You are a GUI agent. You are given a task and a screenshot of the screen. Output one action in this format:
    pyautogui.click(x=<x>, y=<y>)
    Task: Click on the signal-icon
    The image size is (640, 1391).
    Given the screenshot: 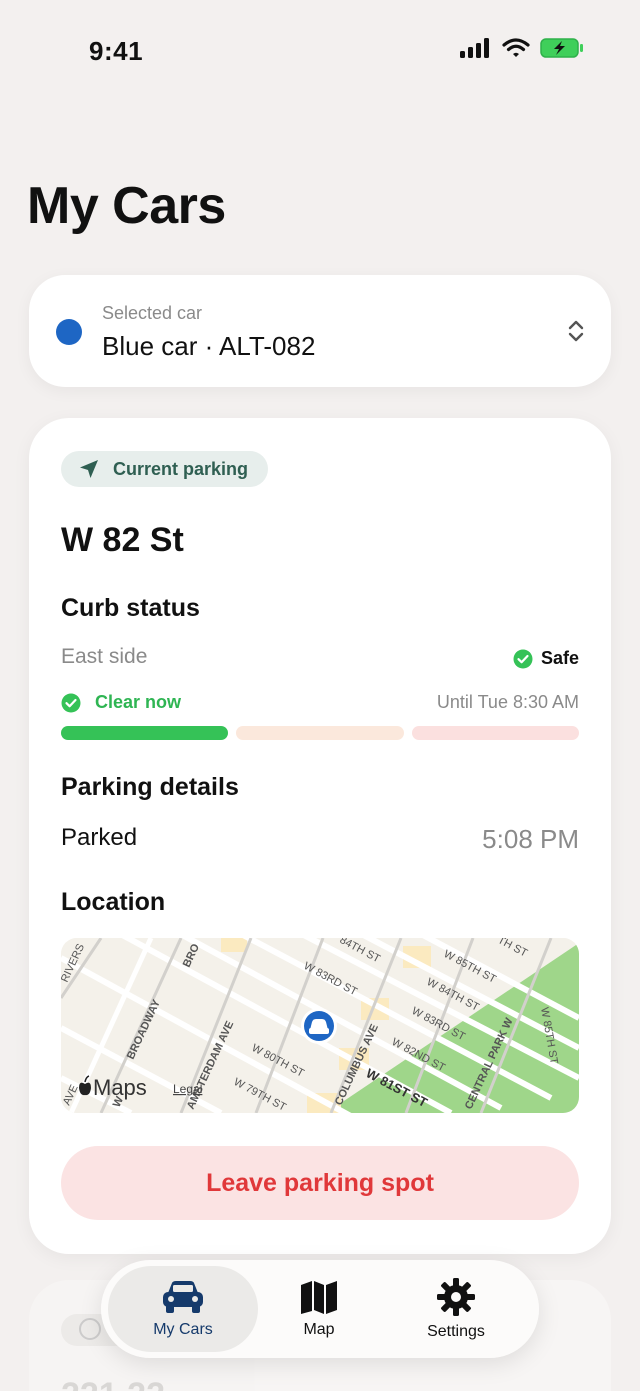 What is the action you would take?
    pyautogui.click(x=474, y=48)
    